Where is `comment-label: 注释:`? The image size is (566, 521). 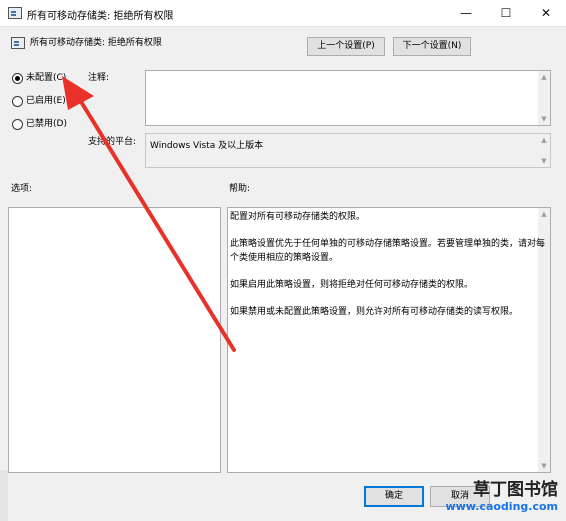 comment-label: 注释: is located at coordinates (99, 78).